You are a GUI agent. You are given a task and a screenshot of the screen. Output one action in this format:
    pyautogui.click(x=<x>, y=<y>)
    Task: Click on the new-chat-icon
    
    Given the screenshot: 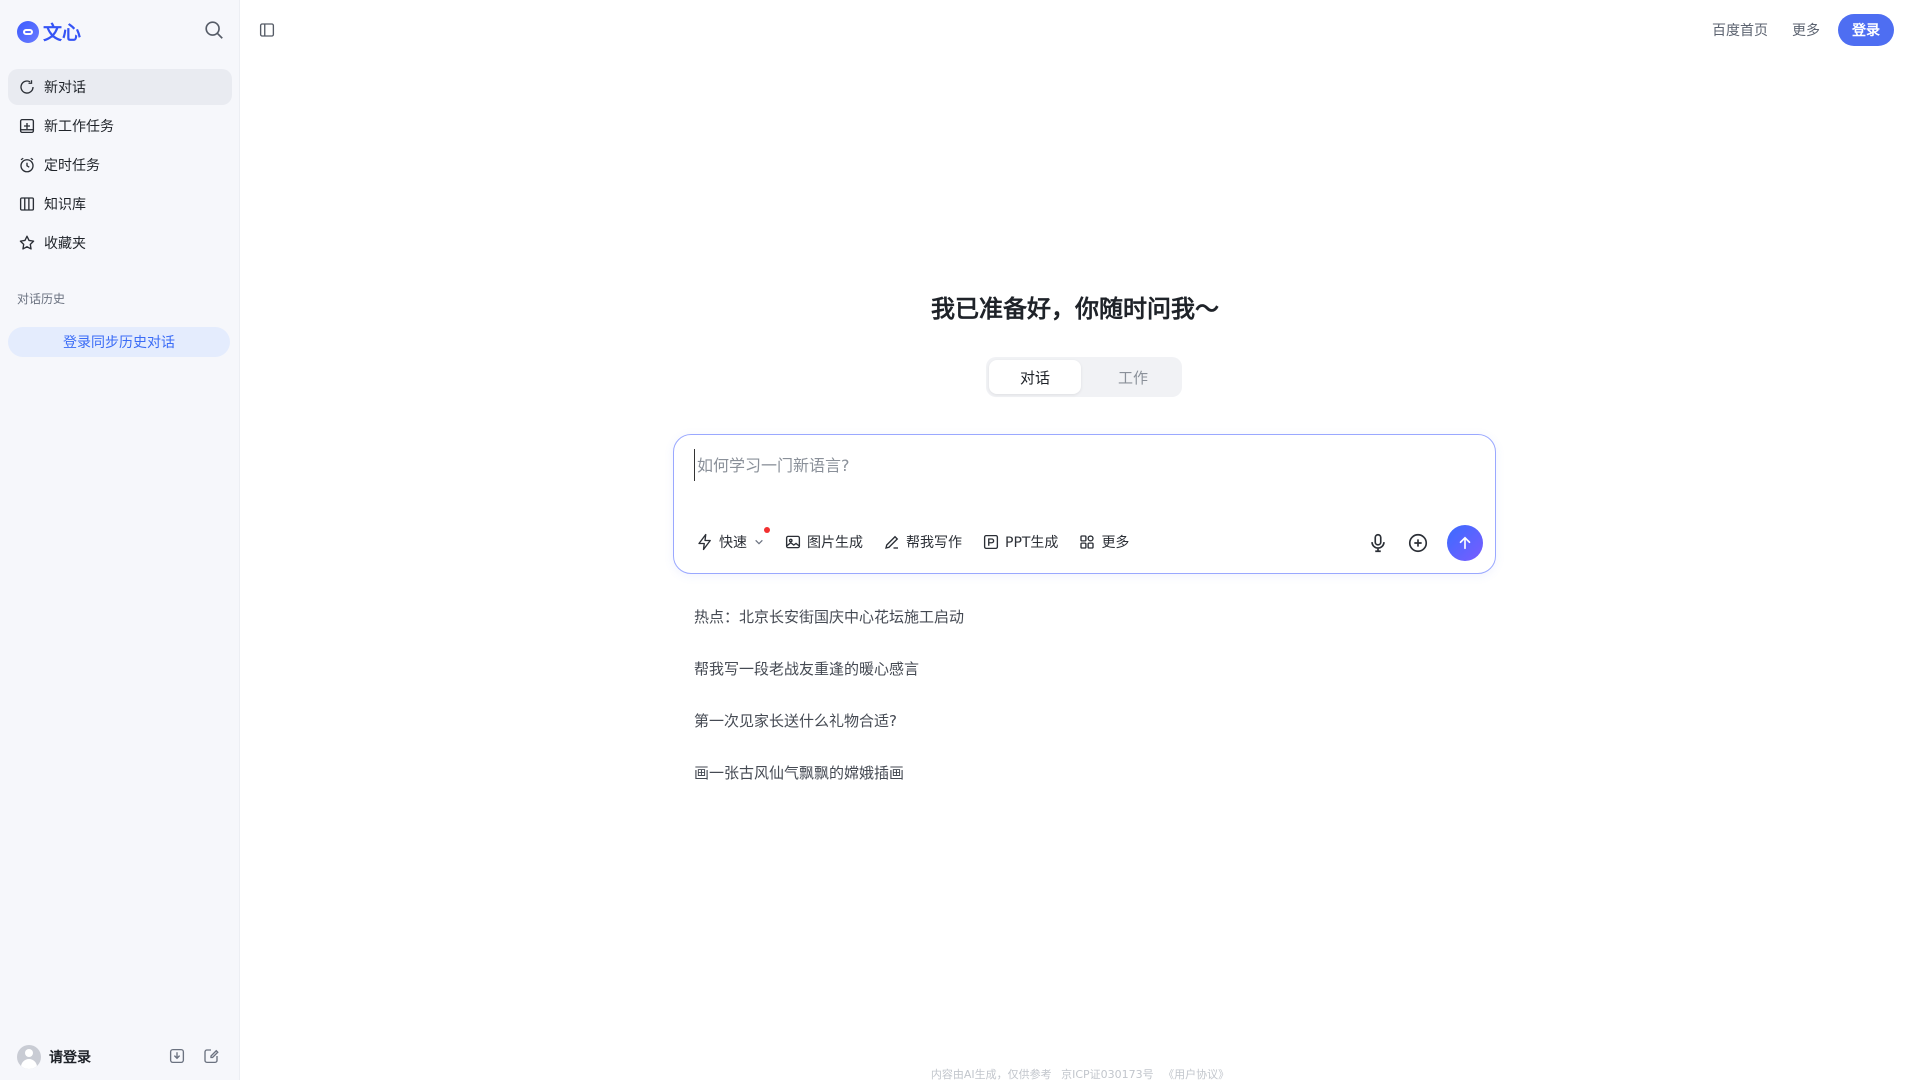 What is the action you would take?
    pyautogui.click(x=27, y=87)
    